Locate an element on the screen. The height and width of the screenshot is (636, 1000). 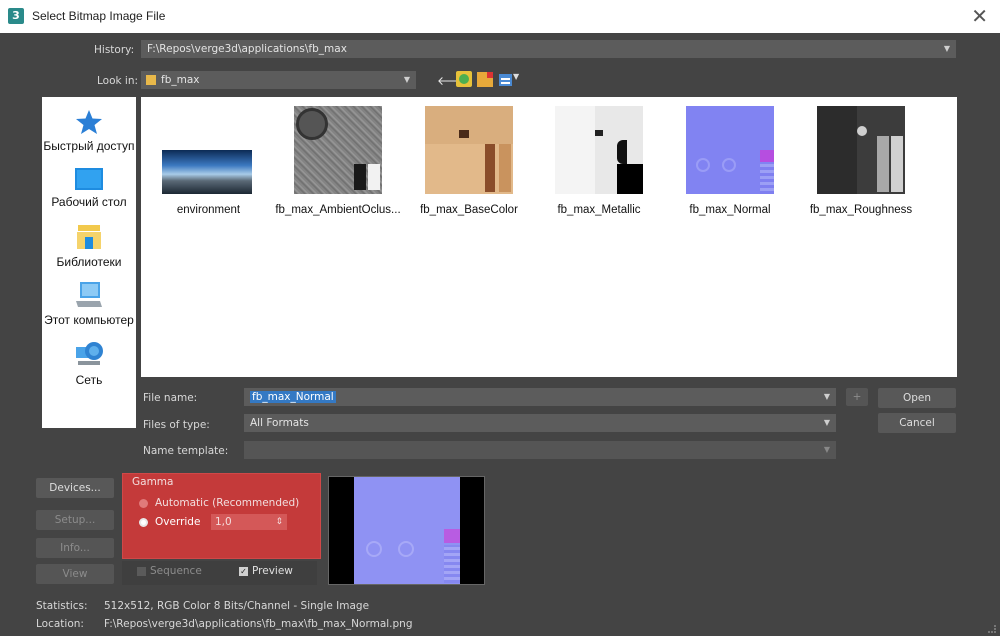
history-value: F:\Repos\verge3d\applications\fb_max is located at coordinates (247, 49).